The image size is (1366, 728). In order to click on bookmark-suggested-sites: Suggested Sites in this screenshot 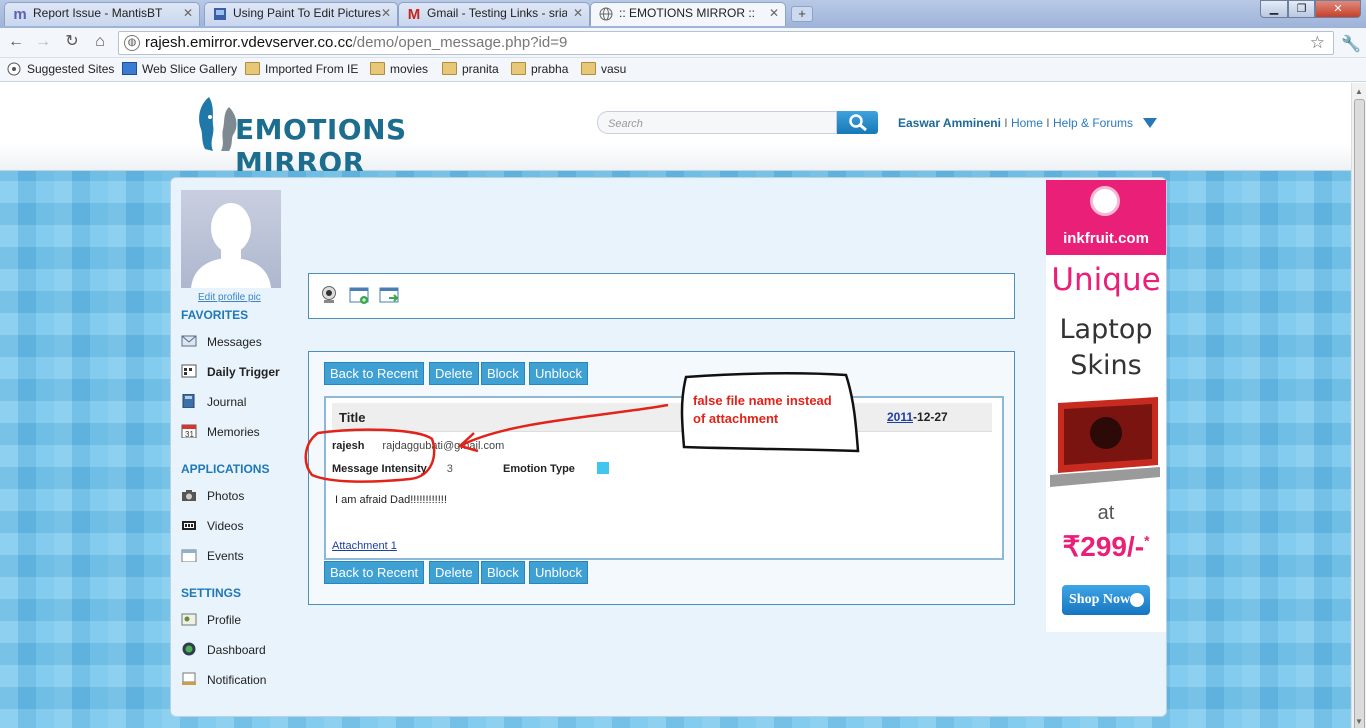, I will do `click(60, 69)`.